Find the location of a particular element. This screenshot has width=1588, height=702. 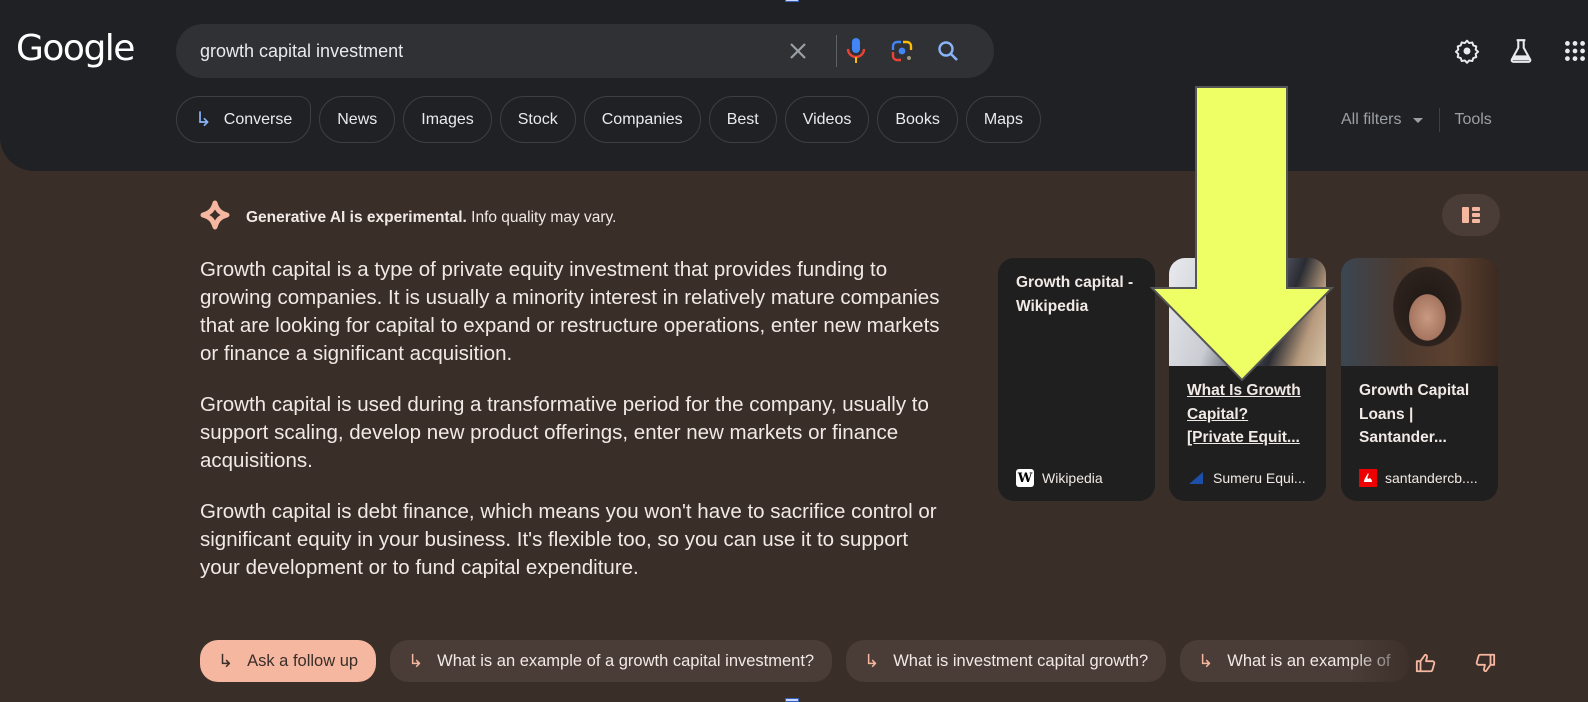

thumbs-up-icon is located at coordinates (1426, 663).